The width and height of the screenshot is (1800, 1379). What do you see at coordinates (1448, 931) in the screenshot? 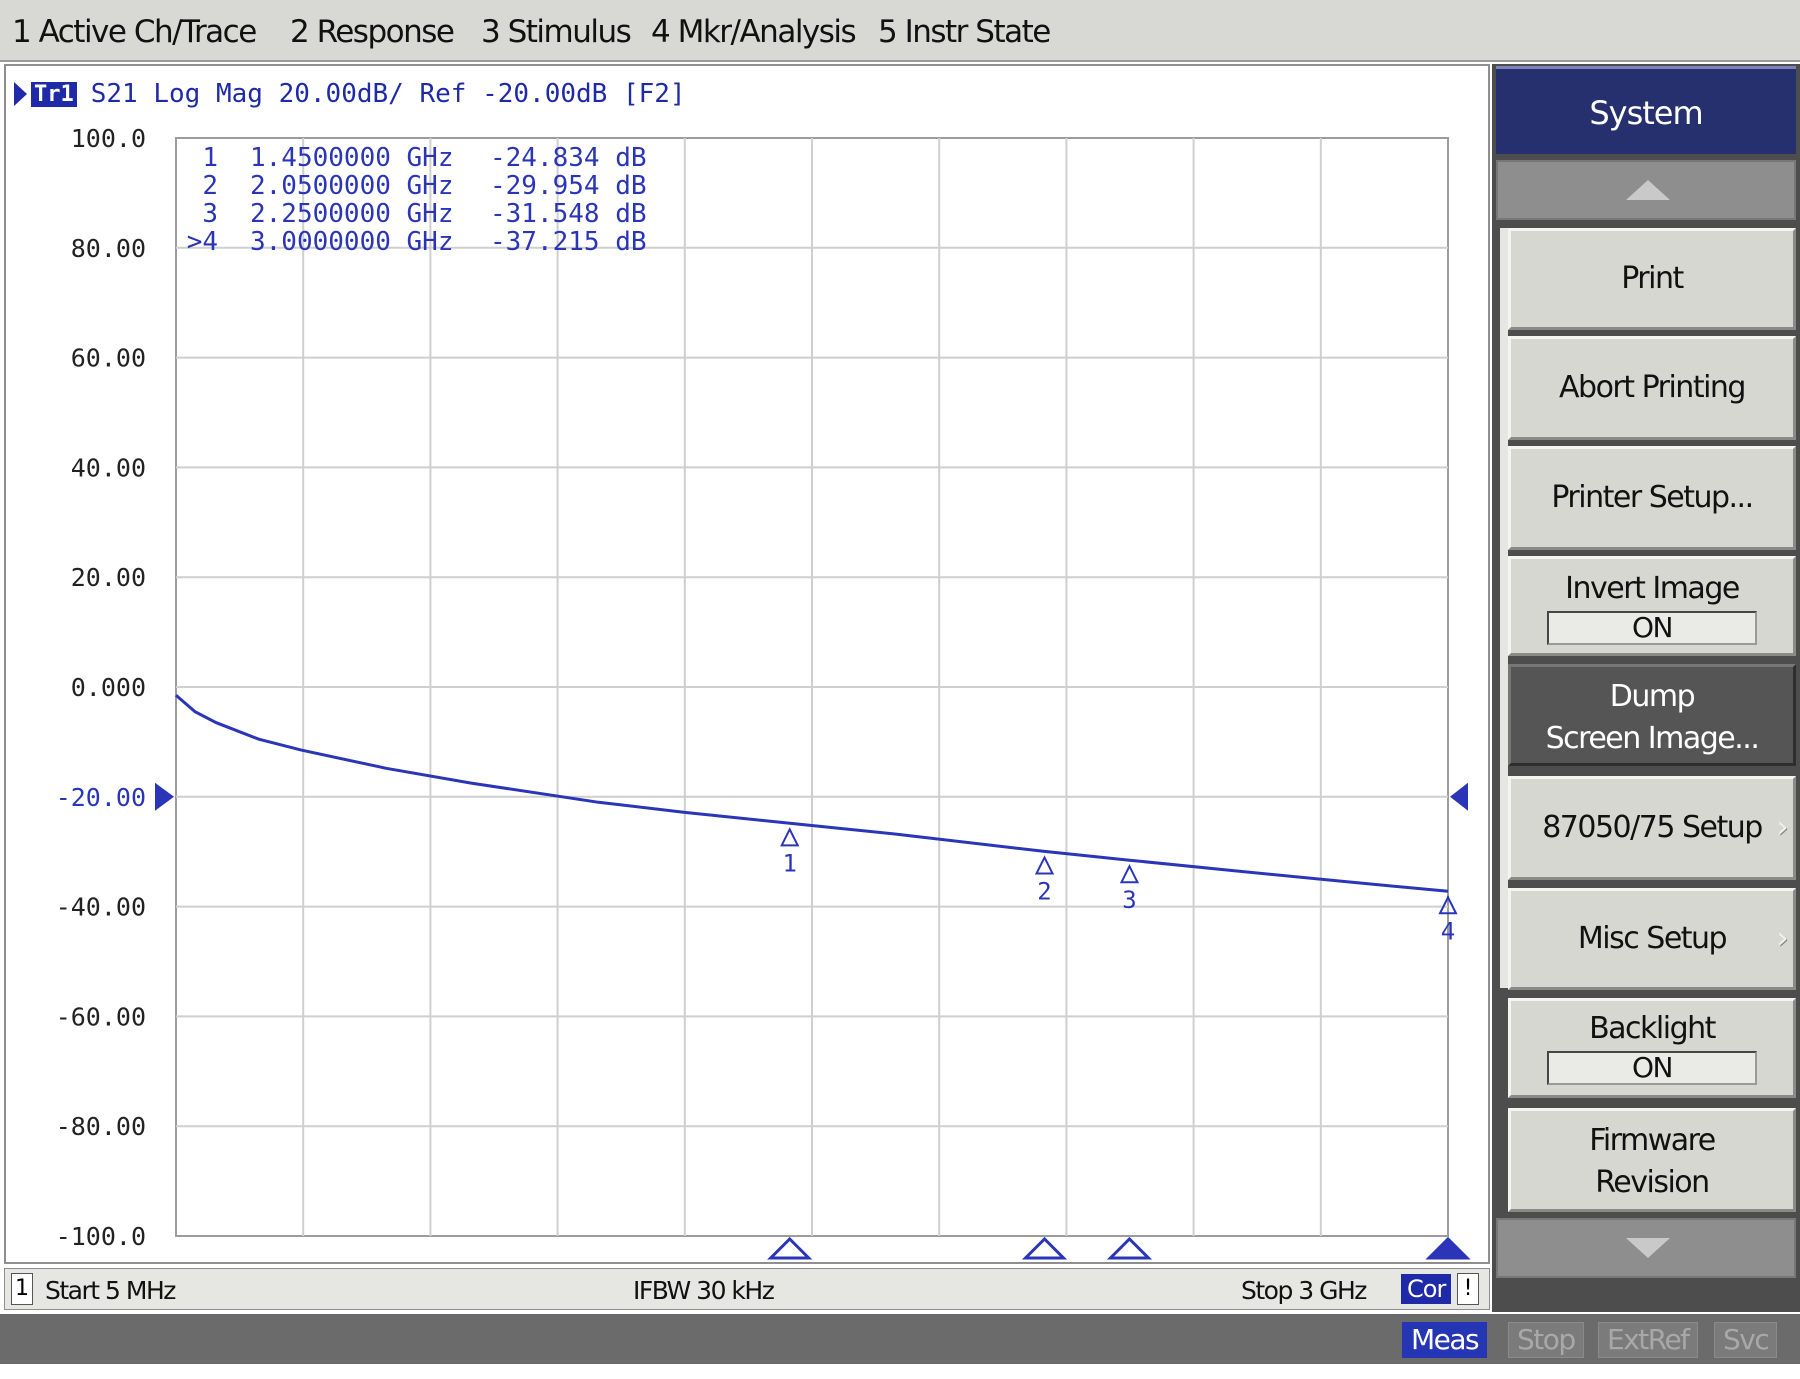
I see `marker-label: 4` at bounding box center [1448, 931].